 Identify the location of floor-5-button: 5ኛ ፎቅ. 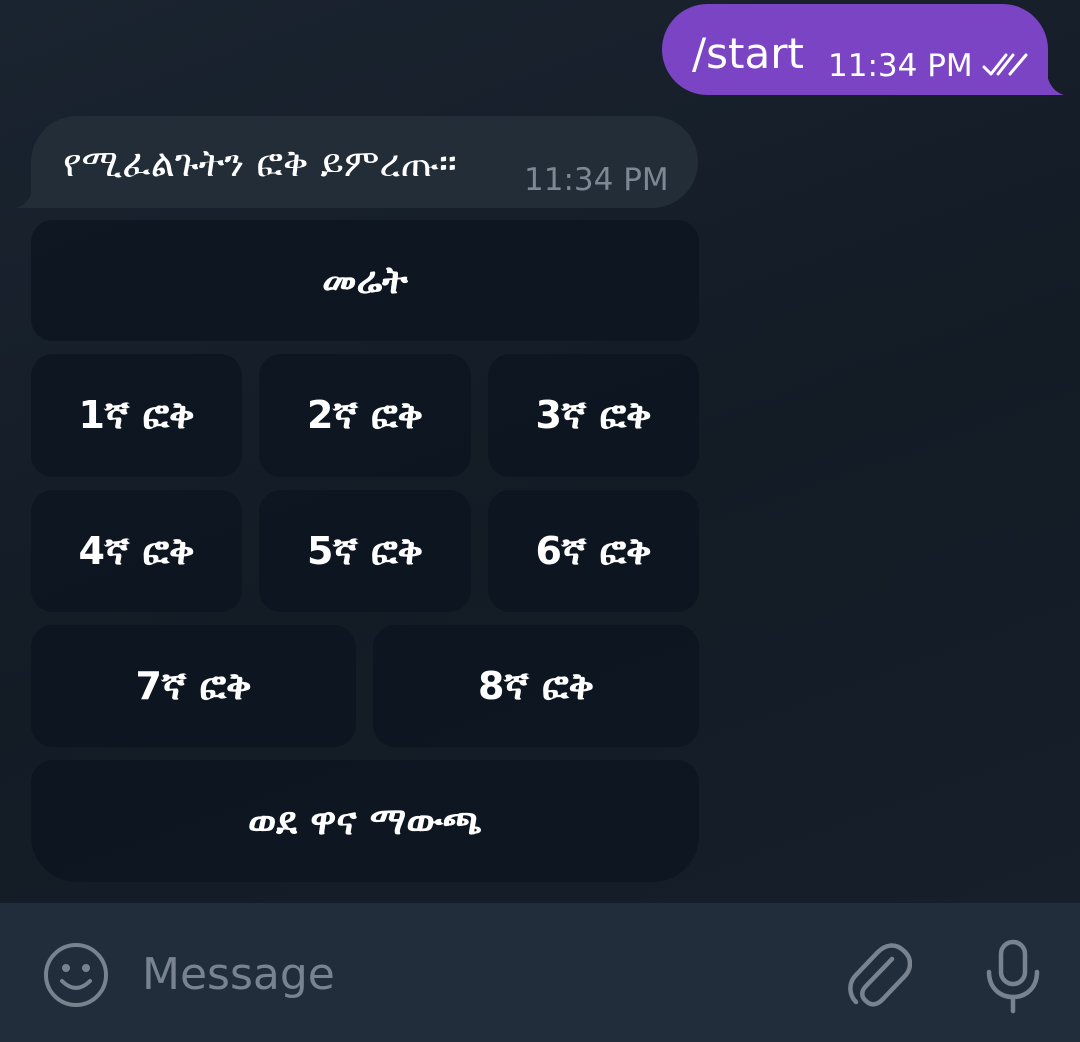
(365, 551).